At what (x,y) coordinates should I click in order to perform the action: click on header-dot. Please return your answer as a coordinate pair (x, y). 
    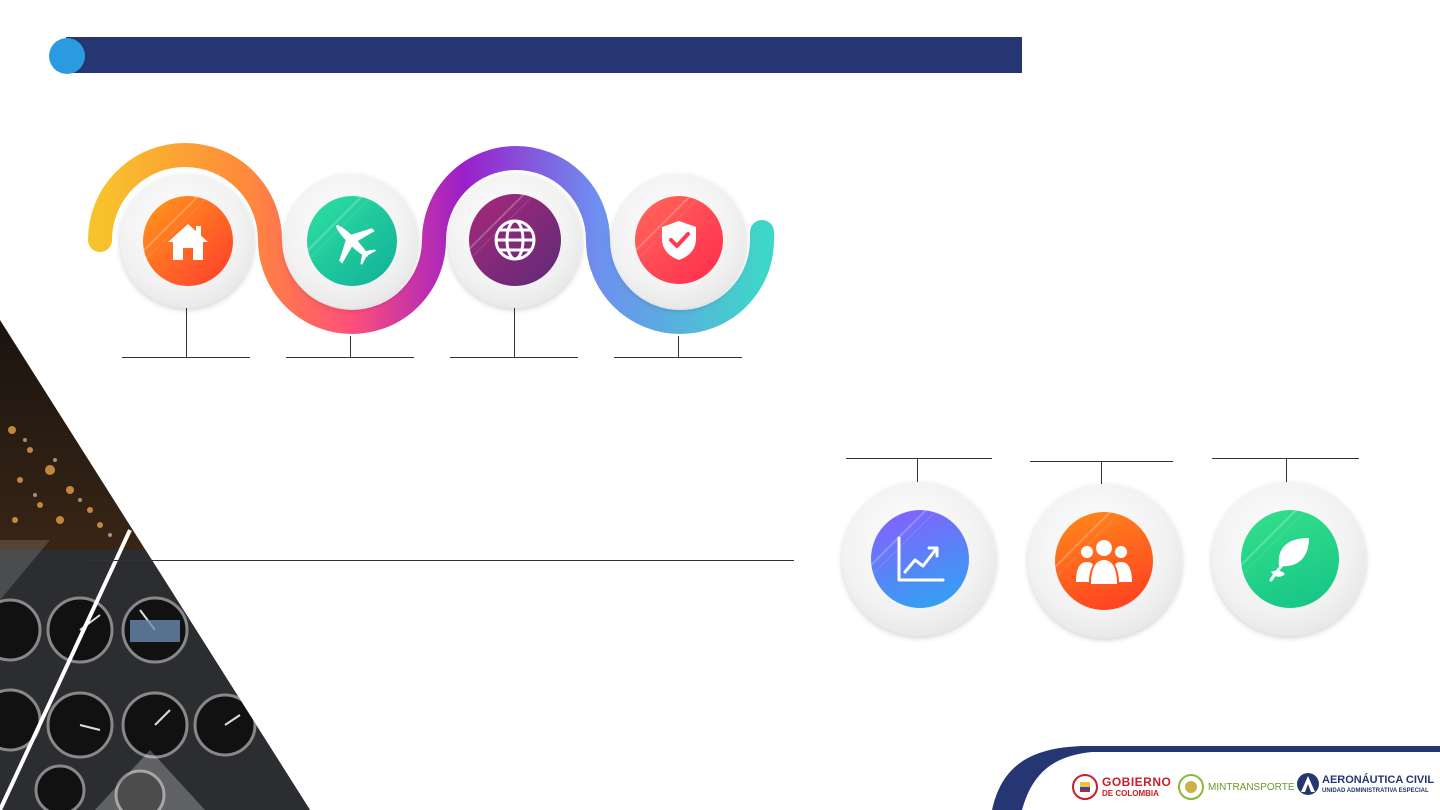
    Looking at the image, I should click on (67, 56).